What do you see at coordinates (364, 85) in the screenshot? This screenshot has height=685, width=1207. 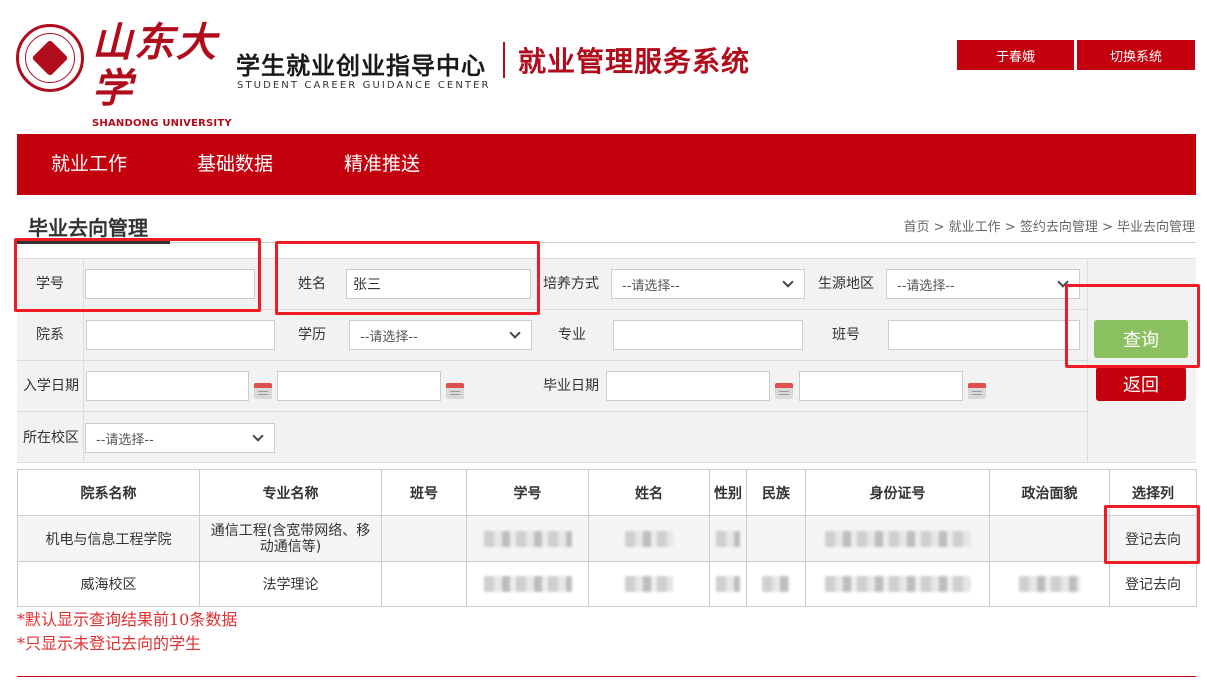 I see `center-name-en: STUDENT CAREER GUIDANCE CENTER` at bounding box center [364, 85].